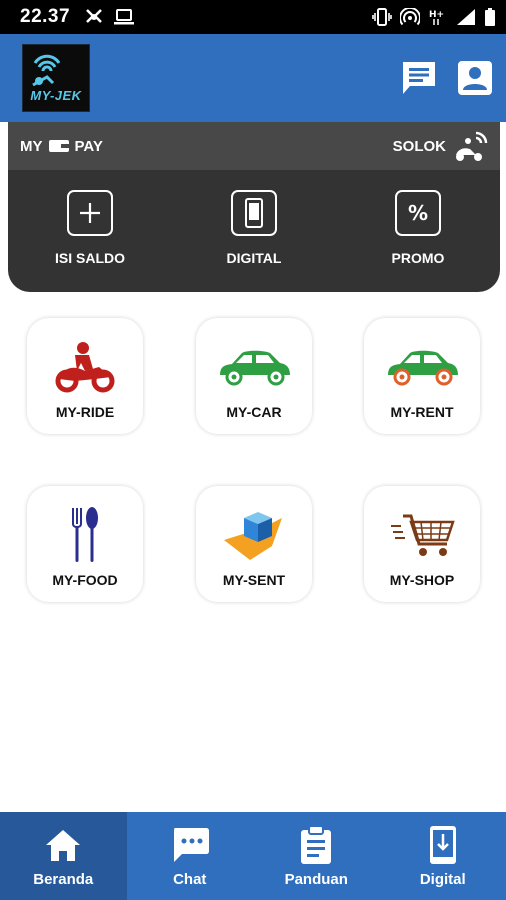  I want to click on wallet-header: MY PAY SOLOK, so click(254, 146).